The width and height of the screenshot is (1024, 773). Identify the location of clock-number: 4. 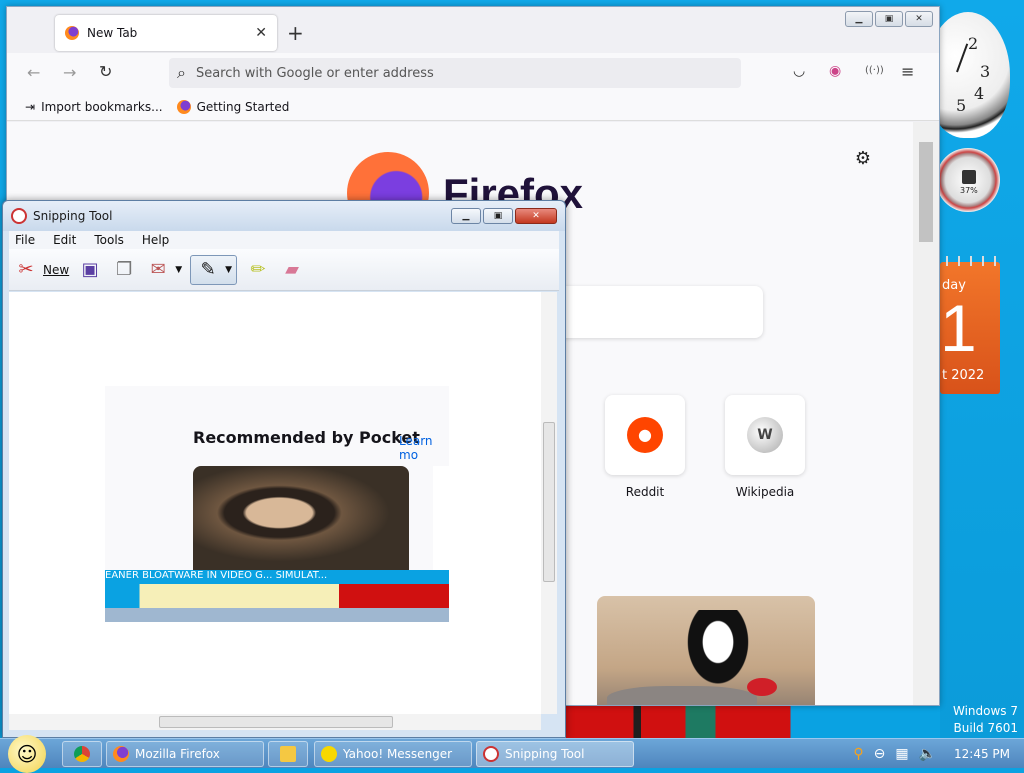
(979, 93).